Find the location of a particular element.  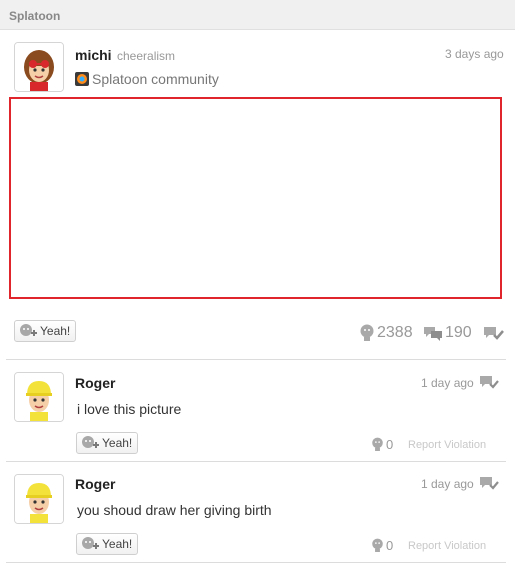

comment-1-yeah-button: Yeah! is located at coordinates (107, 443).